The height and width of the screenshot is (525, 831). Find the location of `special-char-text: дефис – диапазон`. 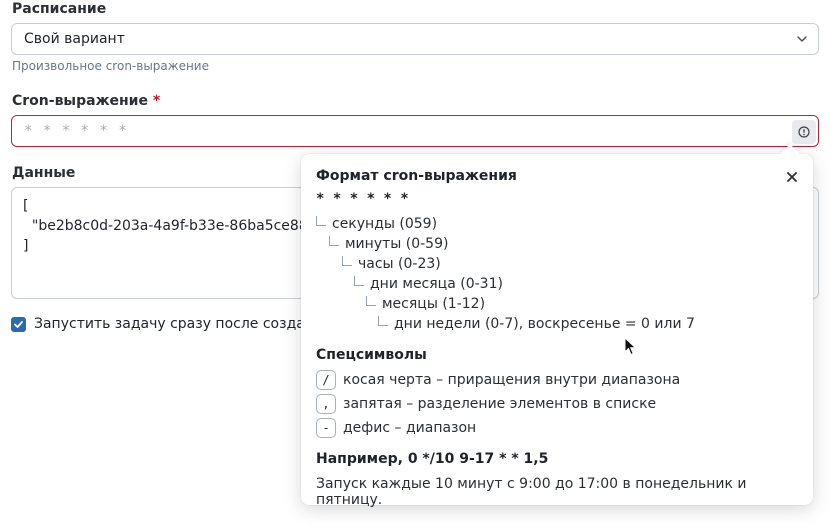

special-char-text: дефис – диапазон is located at coordinates (410, 428).